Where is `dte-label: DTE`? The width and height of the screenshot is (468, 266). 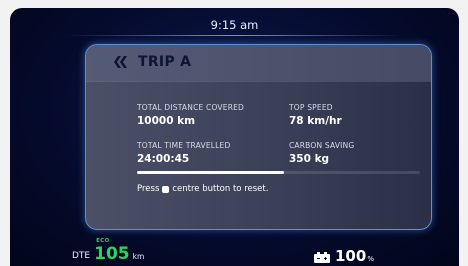 dte-label: DTE is located at coordinates (81, 256).